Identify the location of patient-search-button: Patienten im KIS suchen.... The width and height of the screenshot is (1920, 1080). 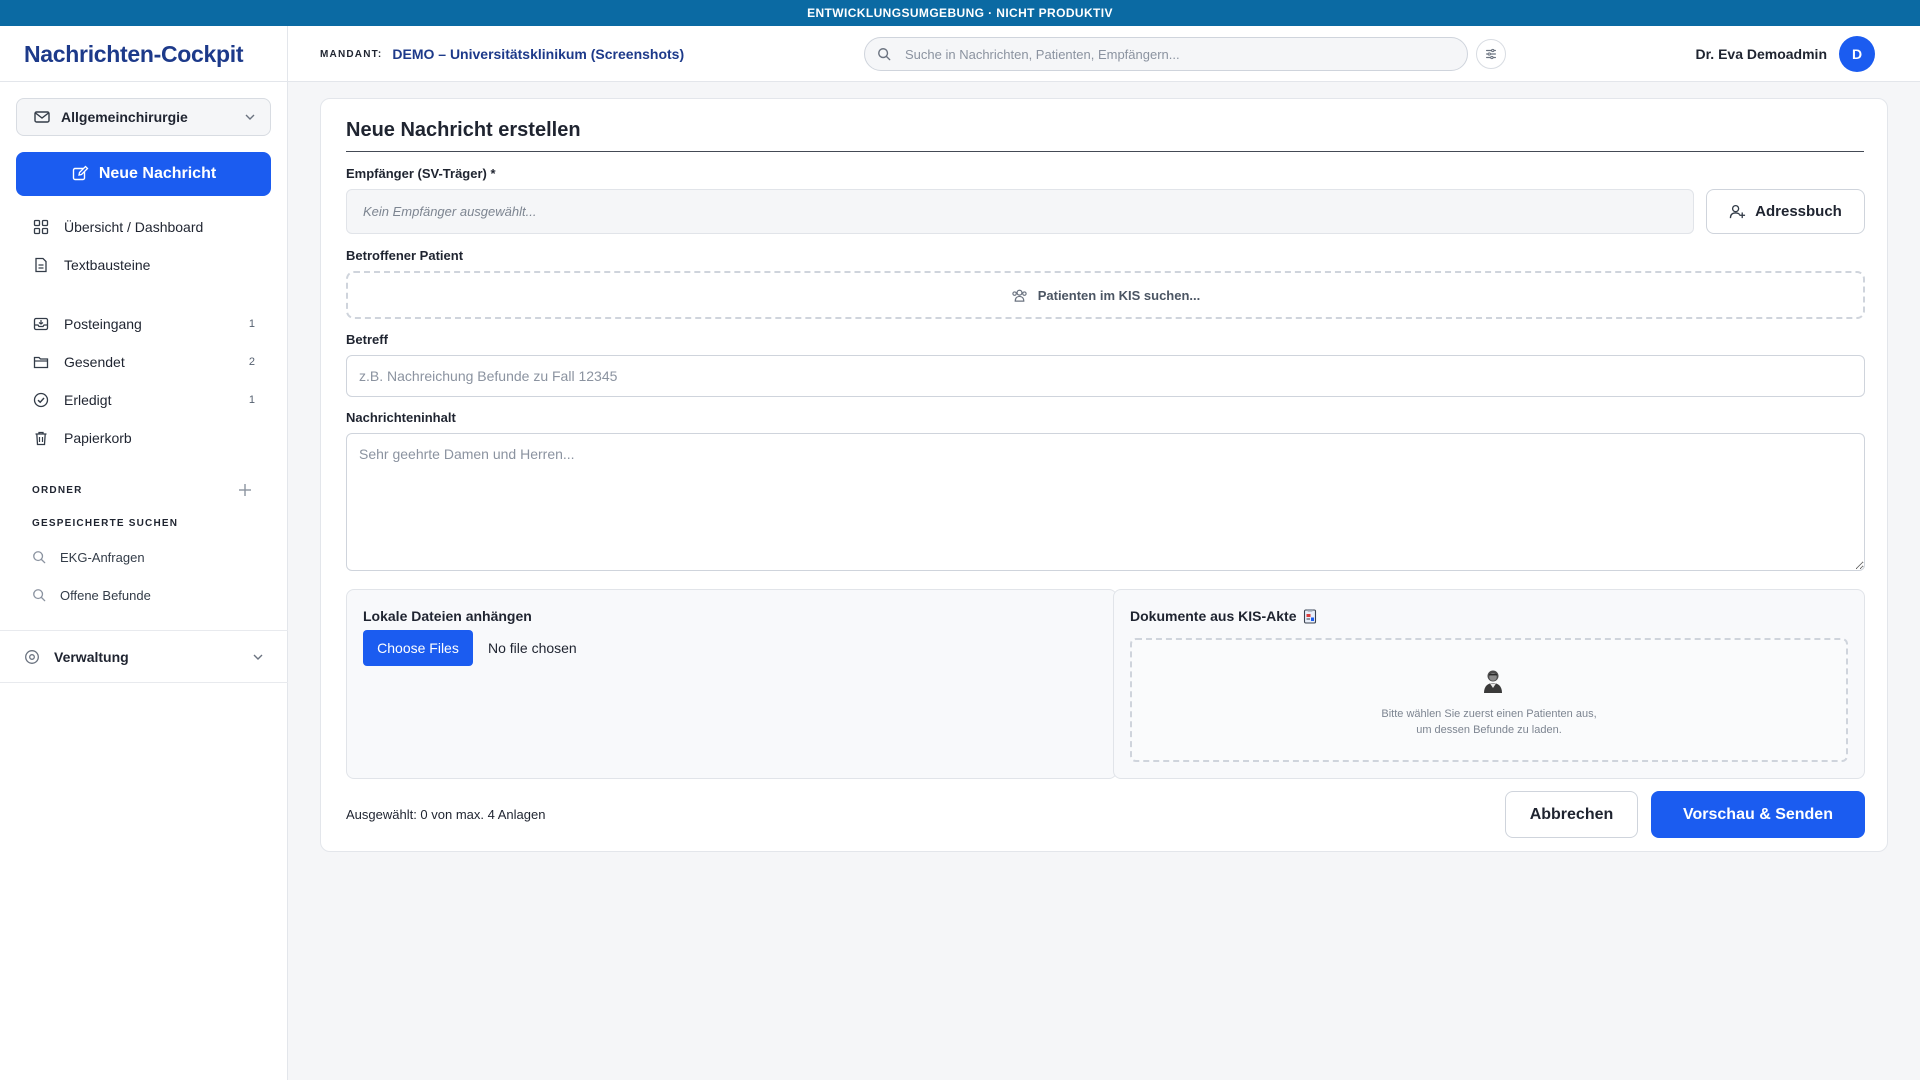
(1105, 295).